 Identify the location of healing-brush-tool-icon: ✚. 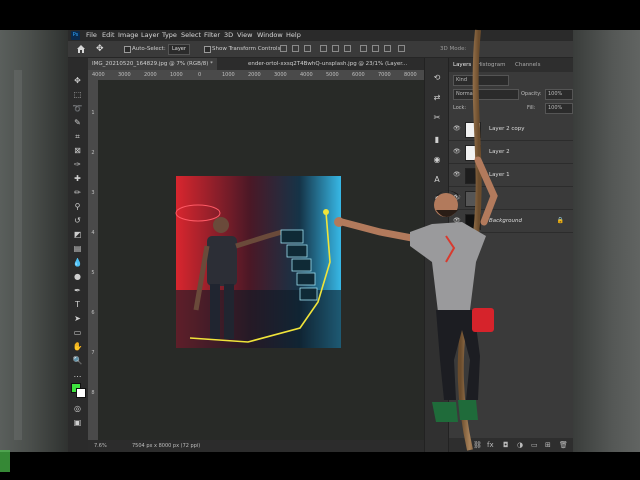
(77, 178).